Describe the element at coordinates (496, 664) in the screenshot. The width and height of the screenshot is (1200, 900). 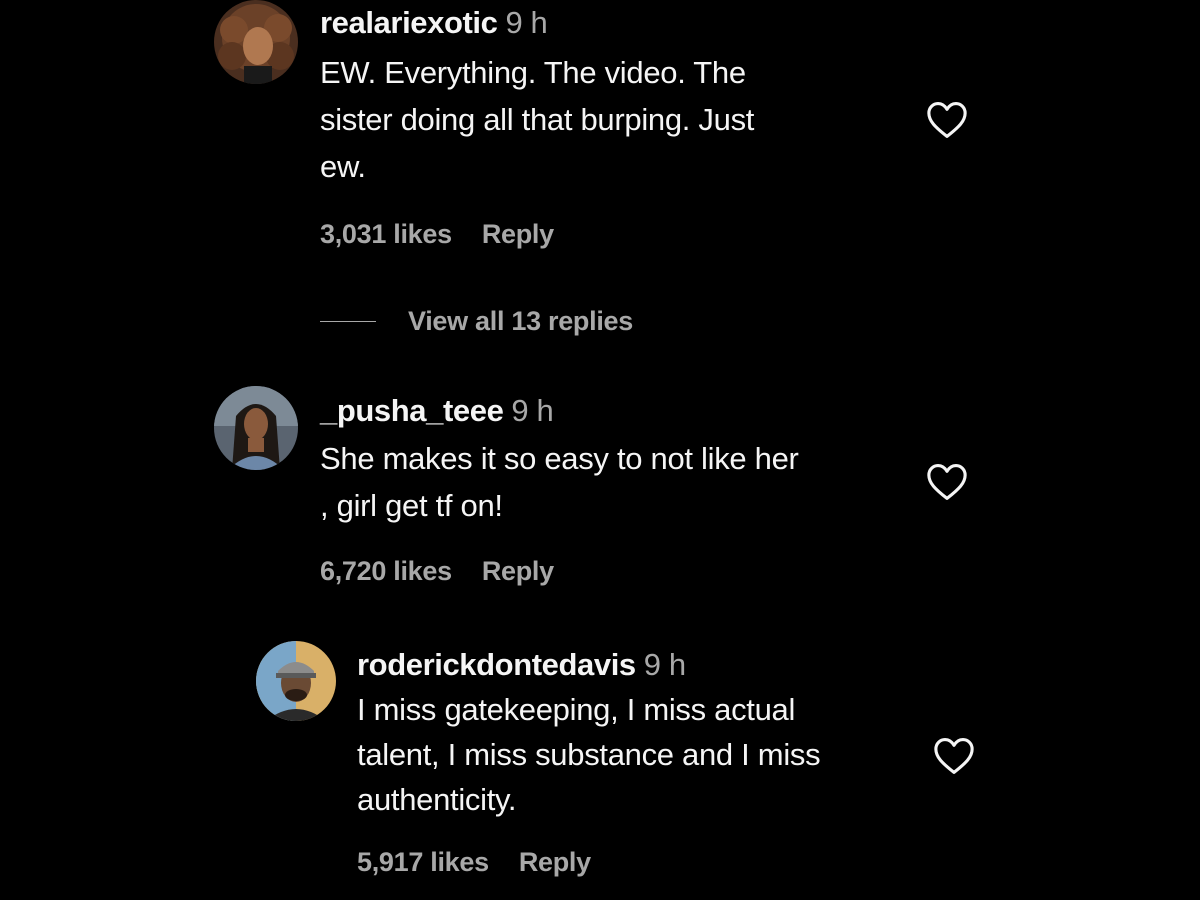
I see `username: roderickdontedavis` at that location.